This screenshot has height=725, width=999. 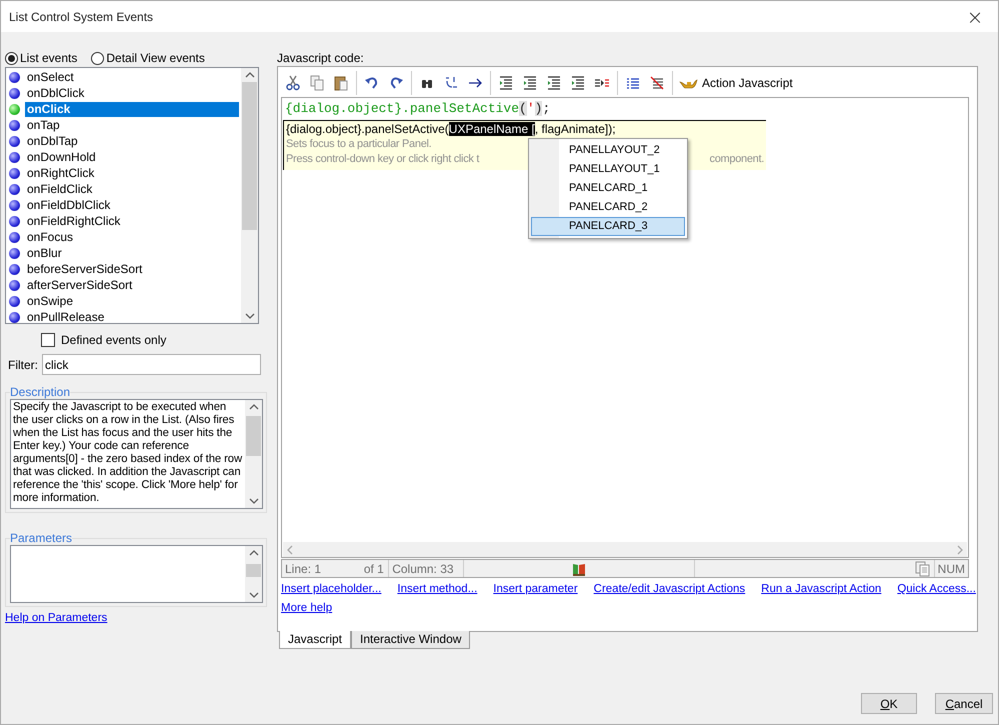 I want to click on code-line: {dialog.object}.panelSetActive(');, so click(x=418, y=108).